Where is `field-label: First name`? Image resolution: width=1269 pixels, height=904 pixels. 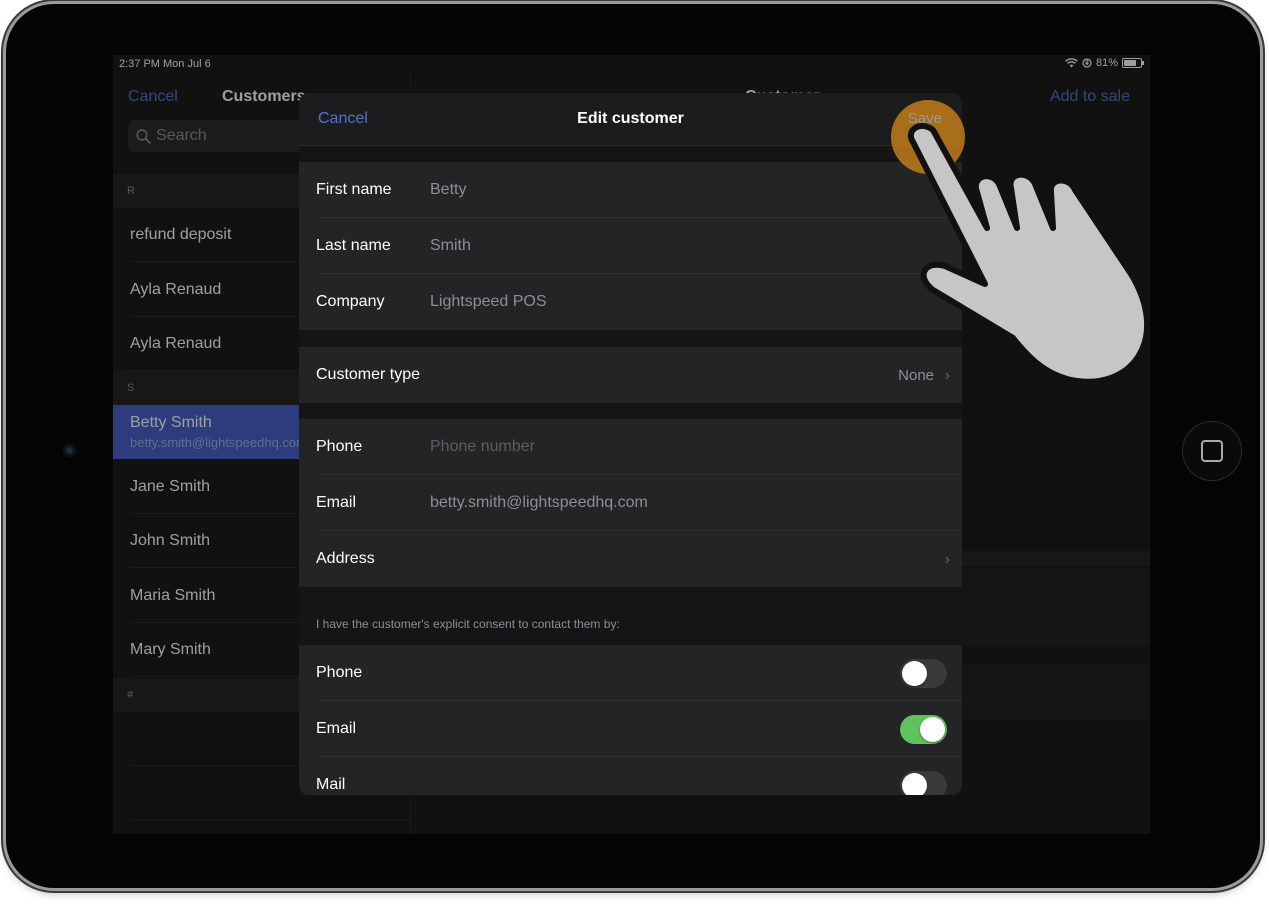
field-label: First name is located at coordinates (354, 189).